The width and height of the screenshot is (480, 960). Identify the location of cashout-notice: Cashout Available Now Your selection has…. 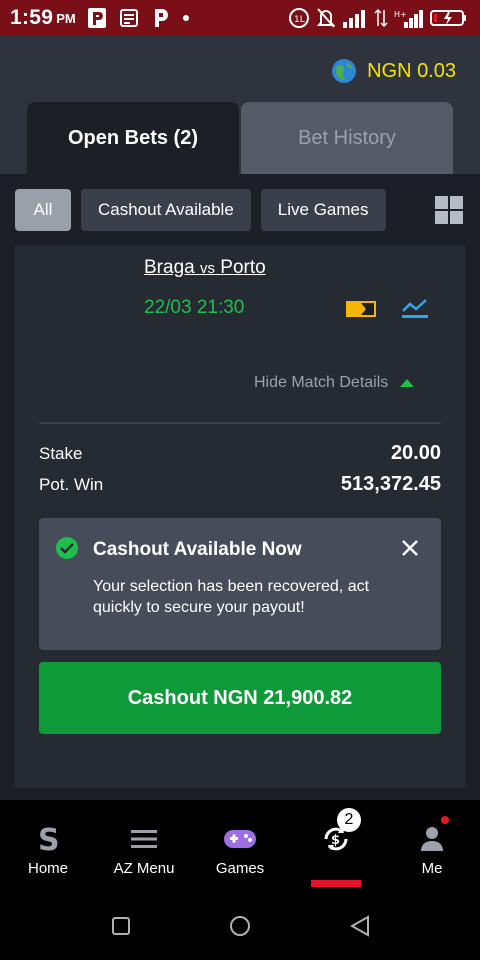
(240, 584).